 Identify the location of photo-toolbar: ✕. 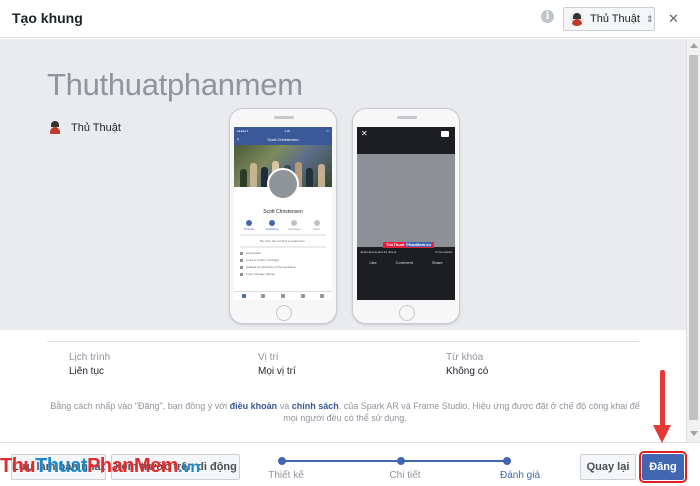
(406, 134).